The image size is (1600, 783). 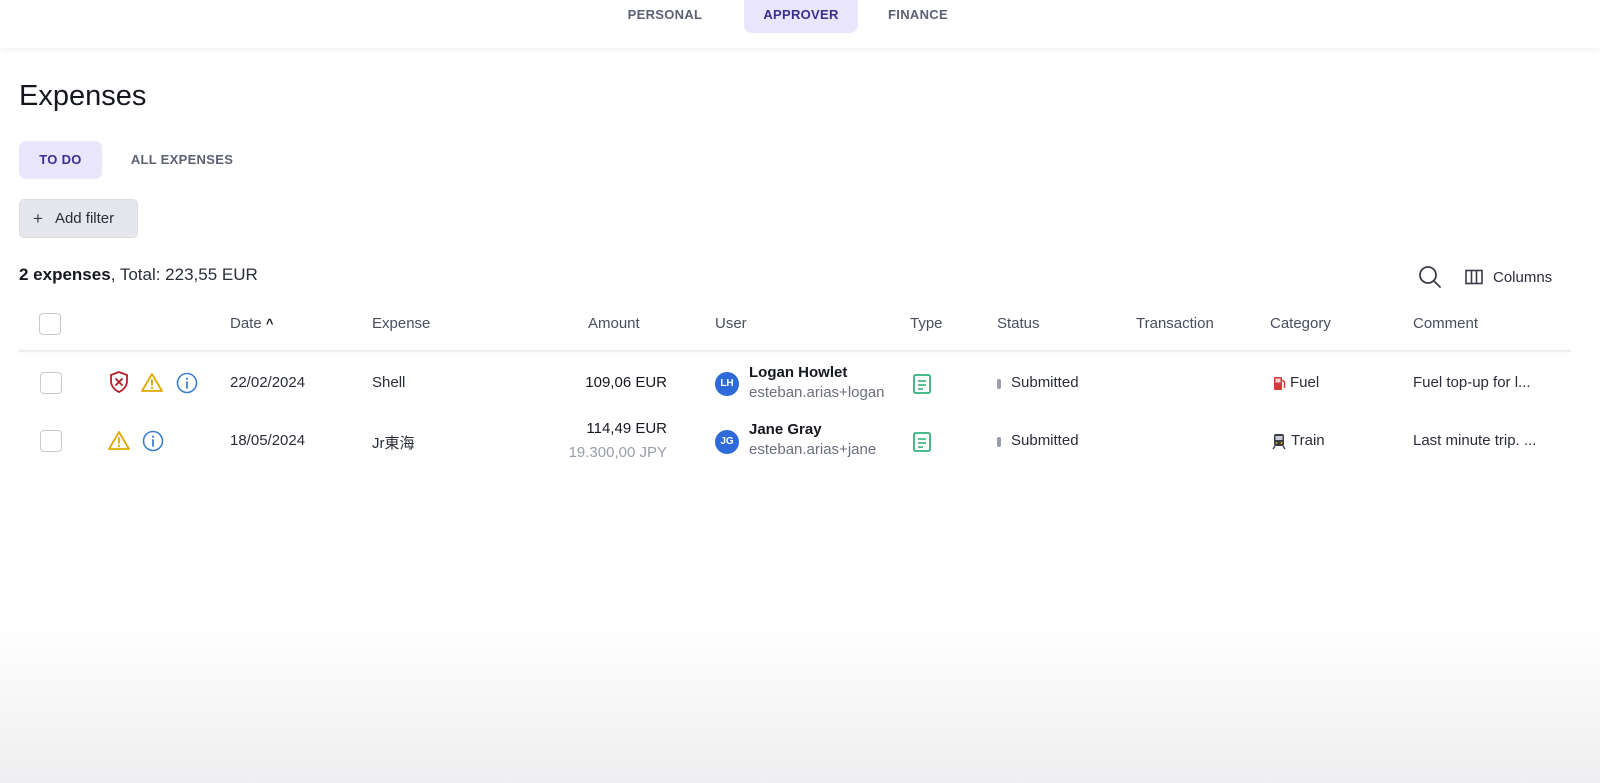 I want to click on column-header-date: Date ^, so click(x=251, y=323).